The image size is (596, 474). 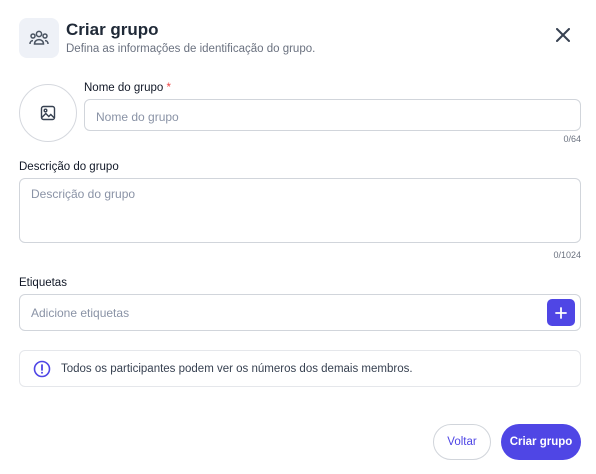 I want to click on group-name-input, so click(x=332, y=117).